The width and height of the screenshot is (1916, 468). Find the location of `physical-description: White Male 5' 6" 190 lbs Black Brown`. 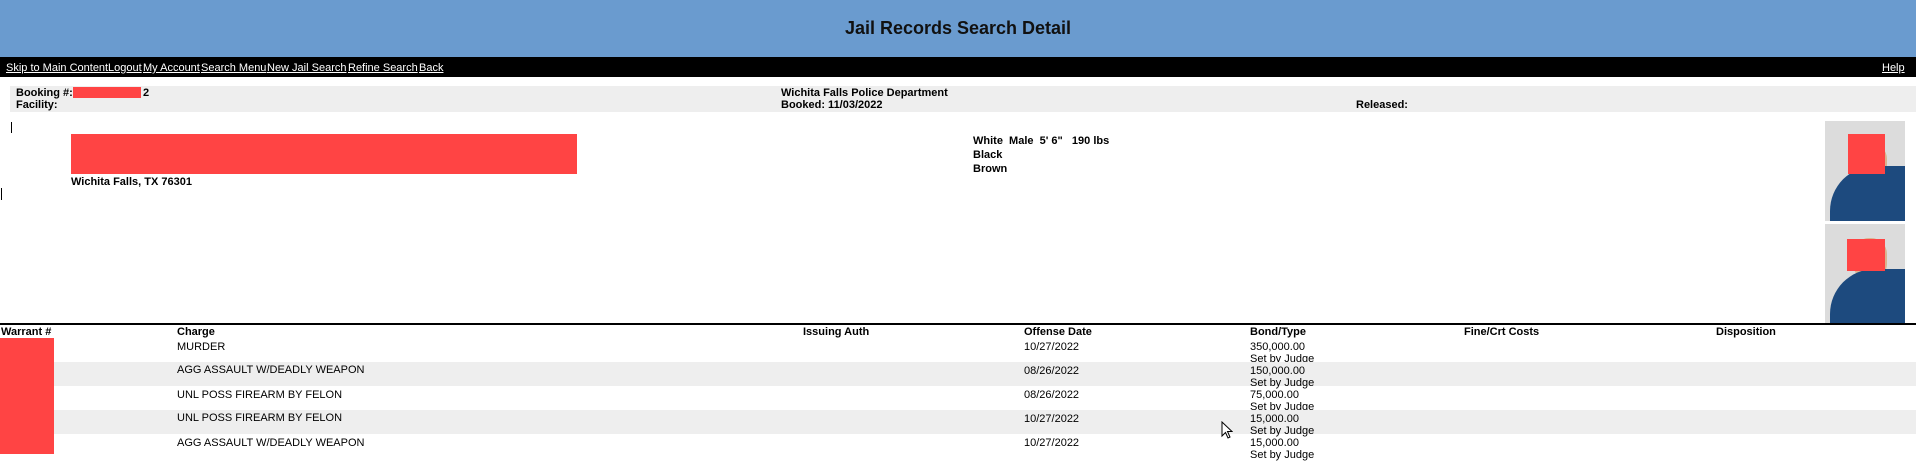

physical-description: White Male 5' 6" 190 lbs Black Brown is located at coordinates (1041, 155).